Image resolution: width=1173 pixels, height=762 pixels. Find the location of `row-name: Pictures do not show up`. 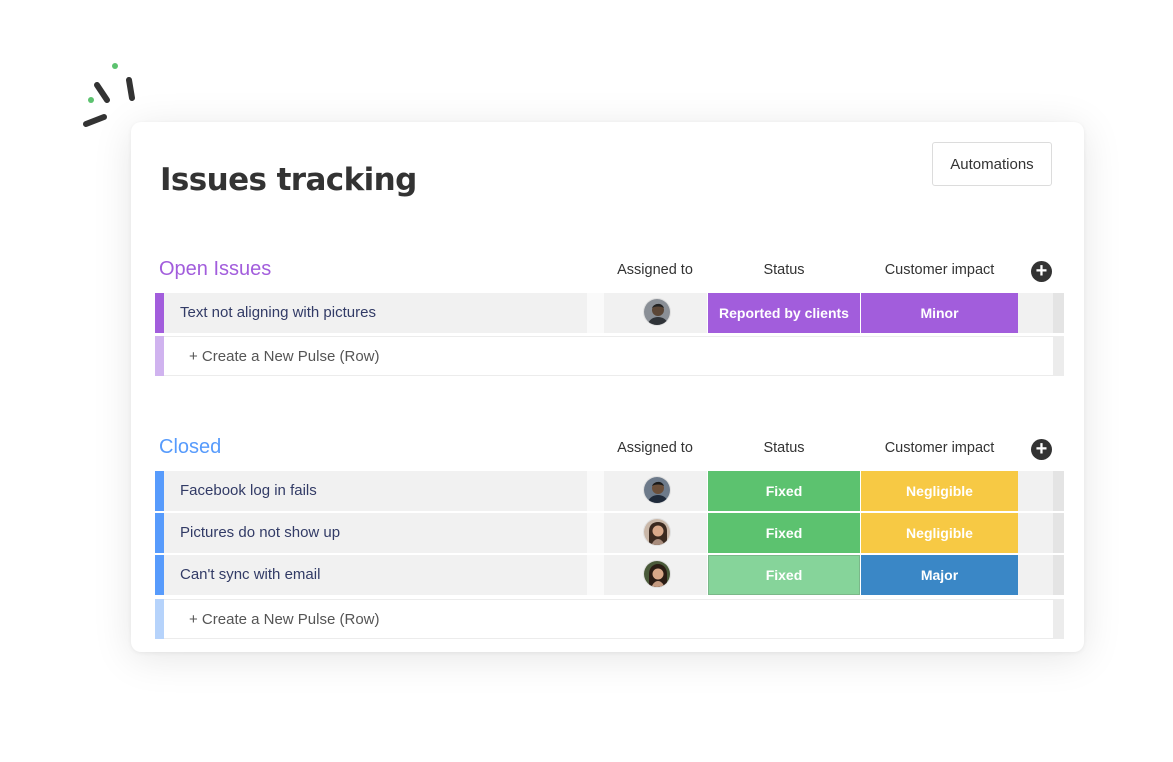

row-name: Pictures do not show up is located at coordinates (375, 533).